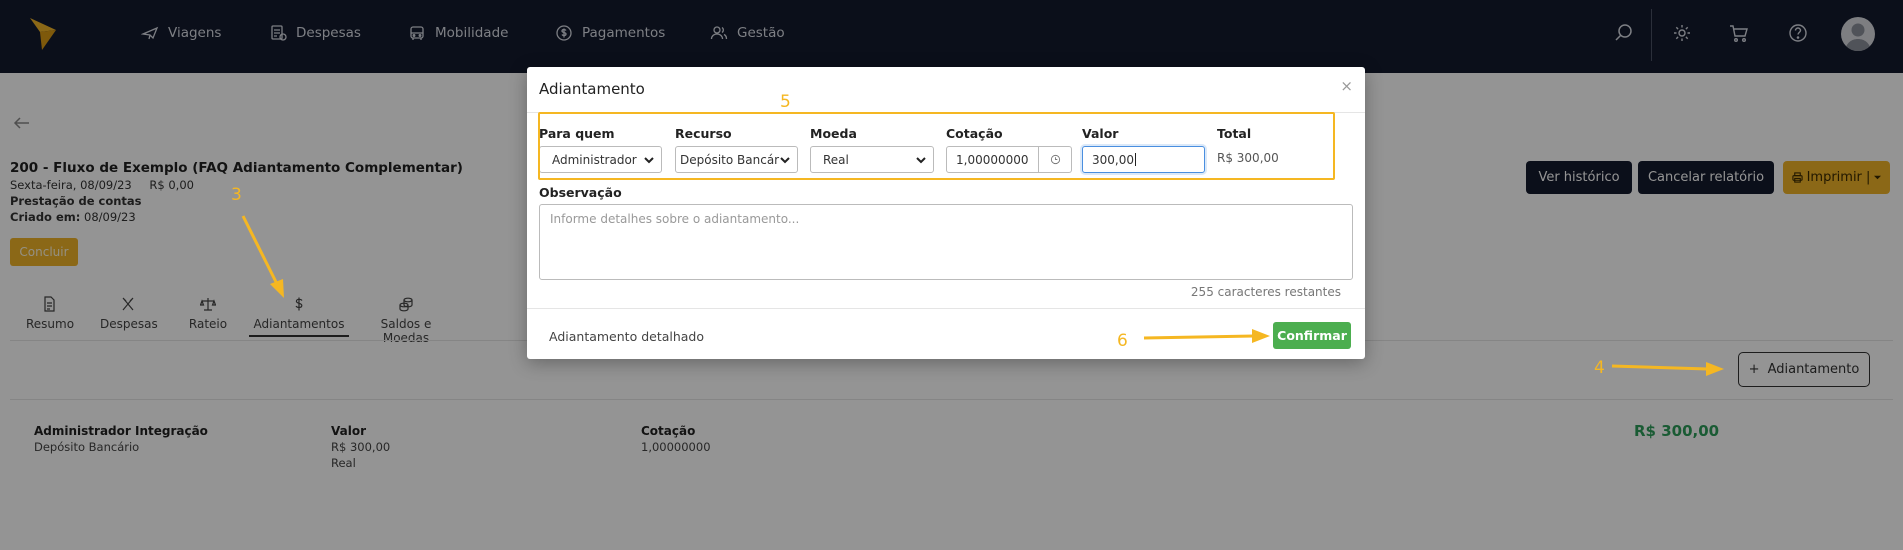 The image size is (1903, 550). What do you see at coordinates (1599, 368) in the screenshot?
I see `annotation-step-4: 4` at bounding box center [1599, 368].